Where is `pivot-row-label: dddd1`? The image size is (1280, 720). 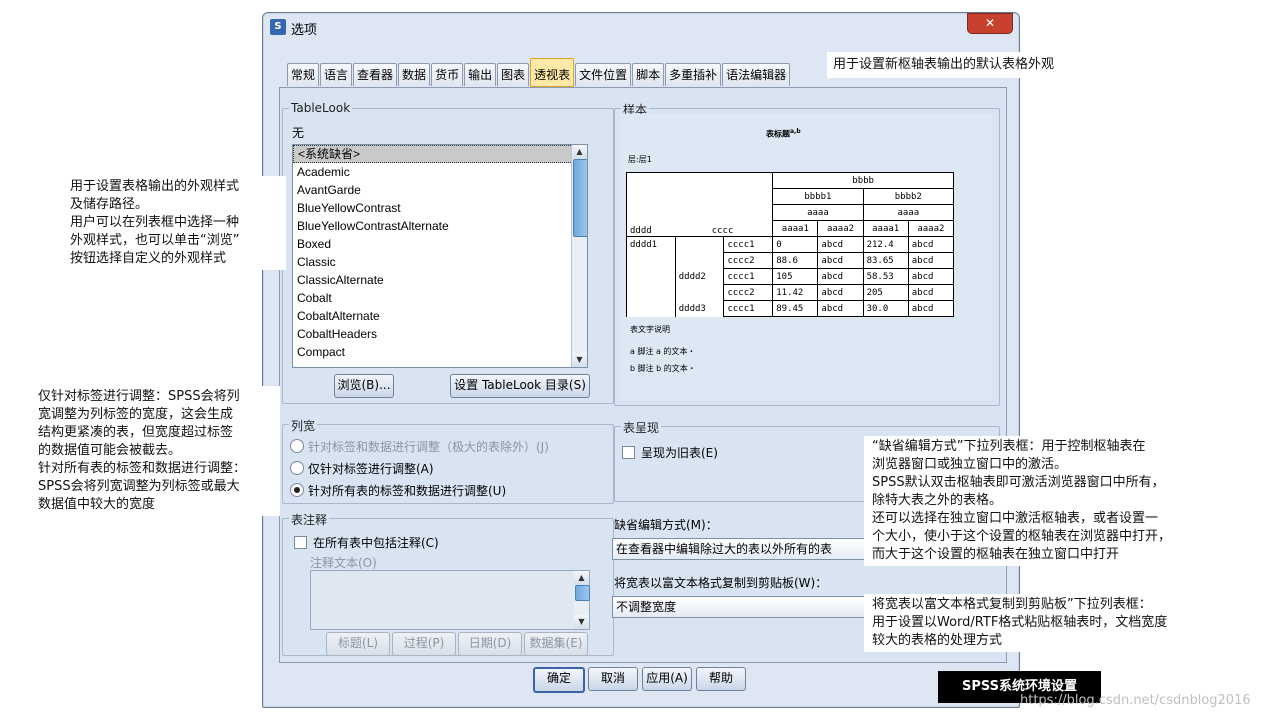
pivot-row-label: dddd1 is located at coordinates (651, 244).